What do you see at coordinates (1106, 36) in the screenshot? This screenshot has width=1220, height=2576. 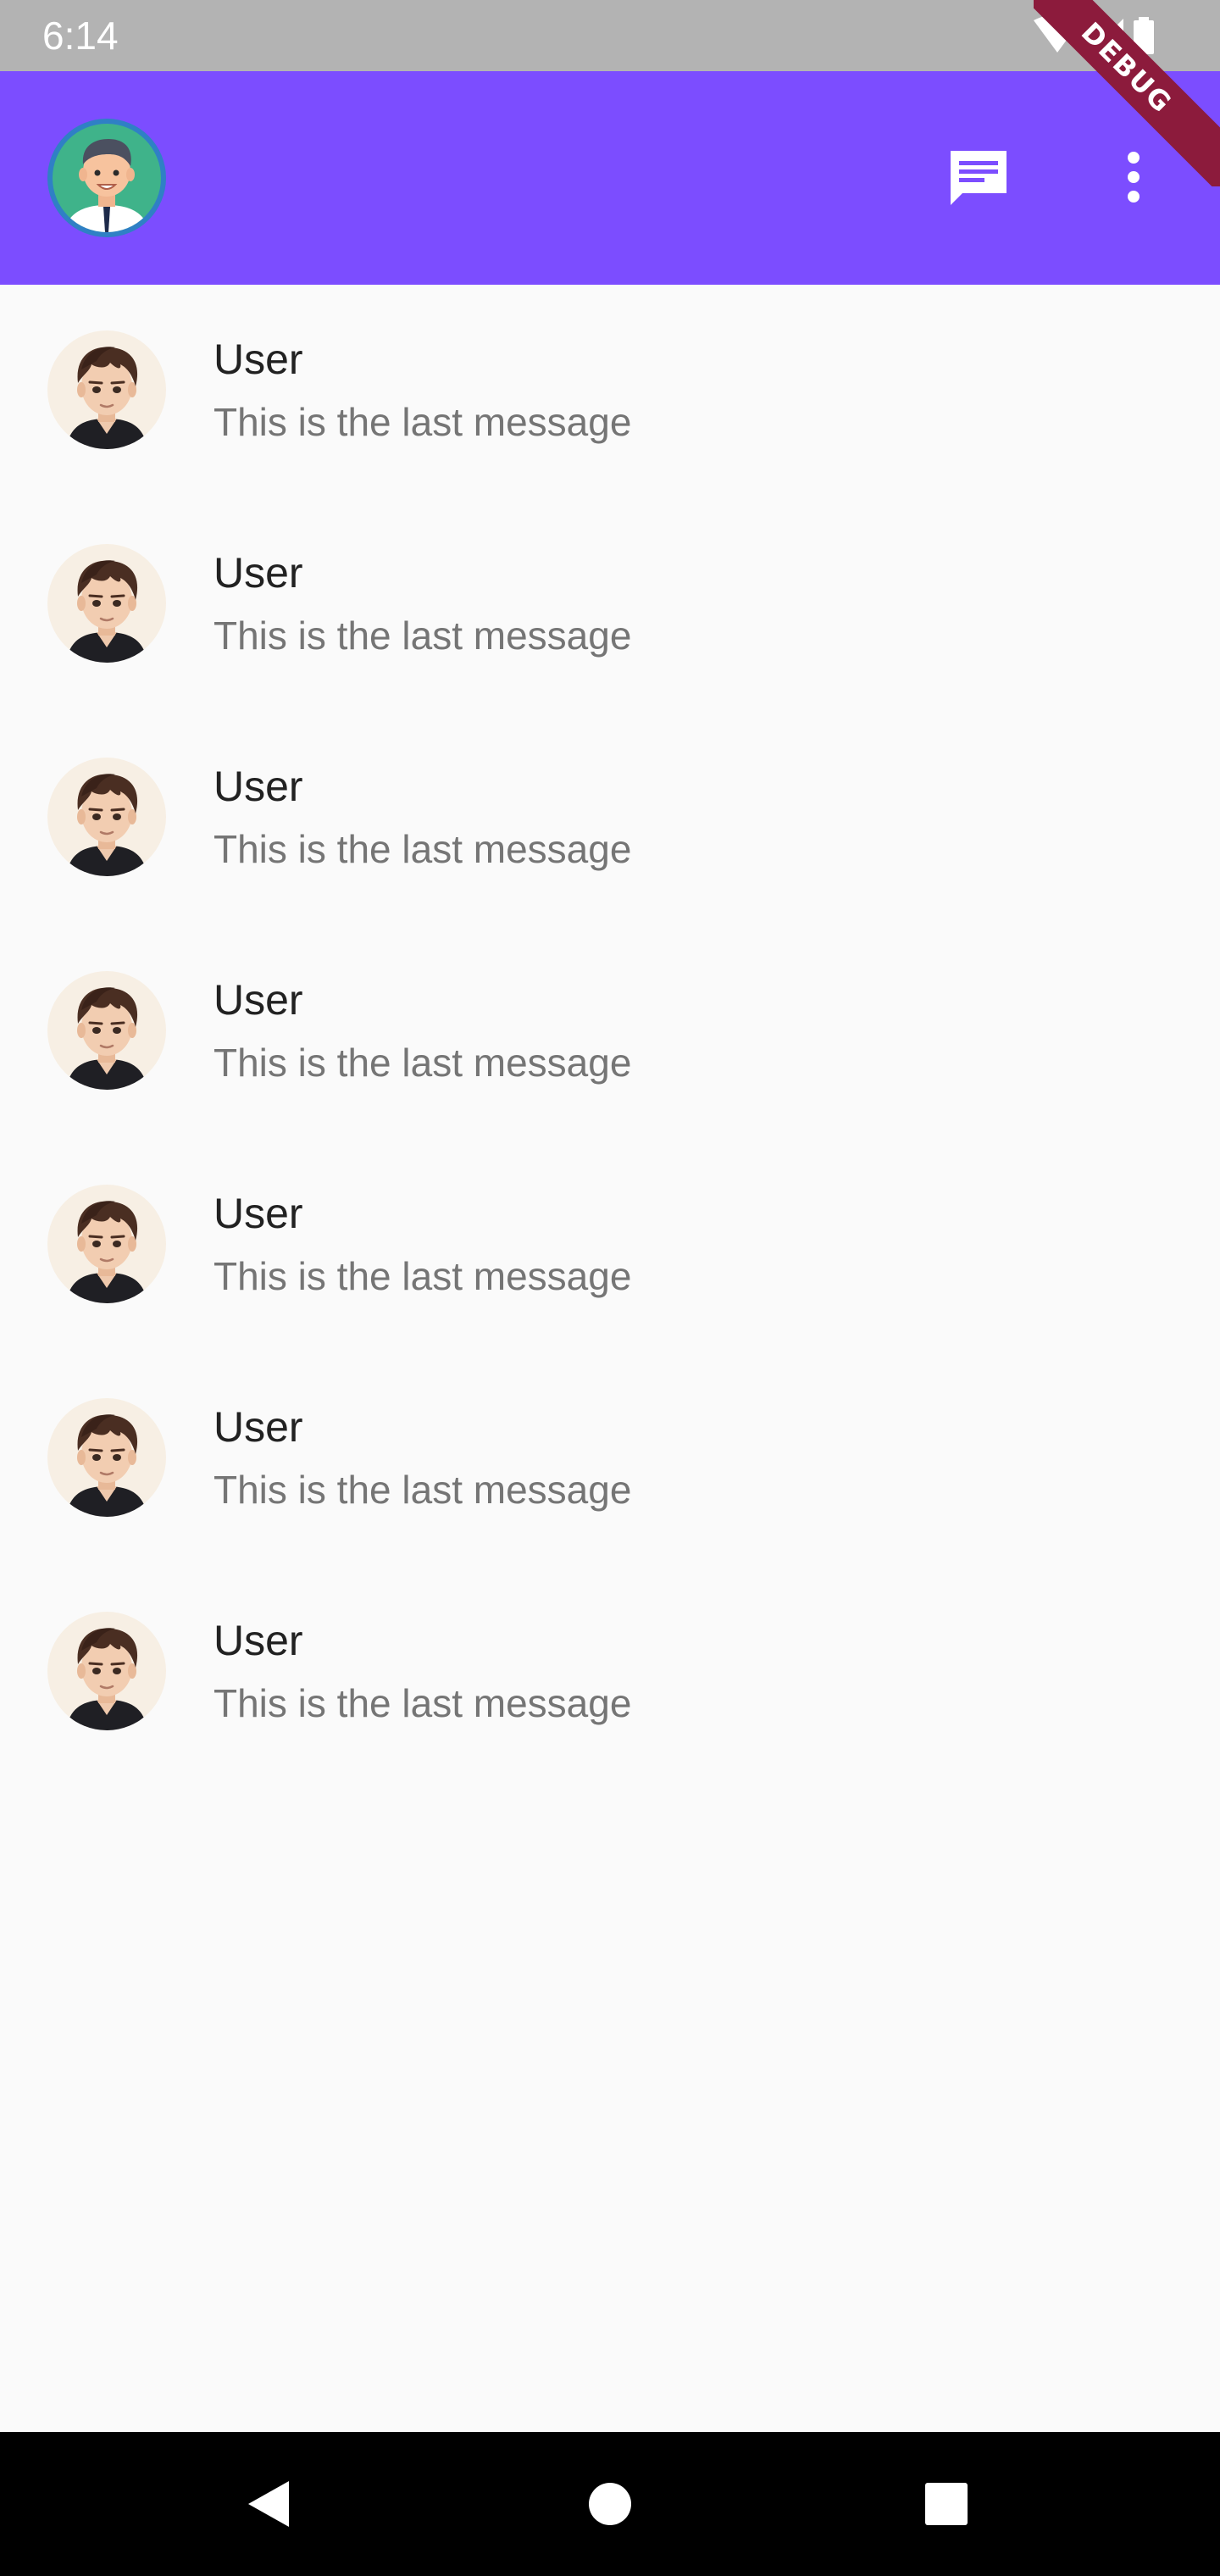 I see `signal-icon` at bounding box center [1106, 36].